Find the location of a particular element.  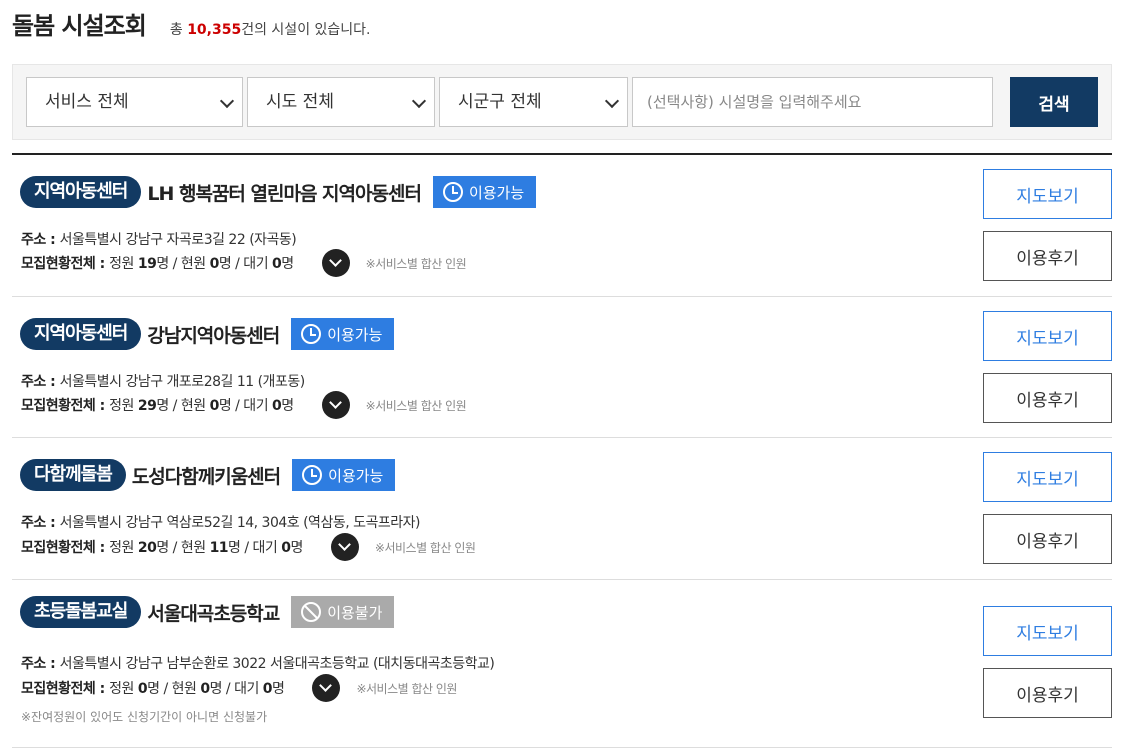

sigungu-select: 시군구 전체 is located at coordinates (533, 102).